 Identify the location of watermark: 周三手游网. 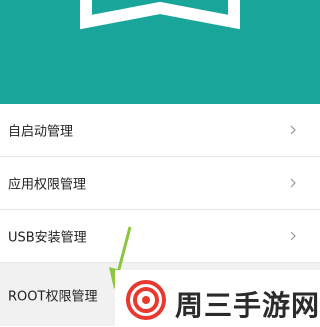
(217, 298).